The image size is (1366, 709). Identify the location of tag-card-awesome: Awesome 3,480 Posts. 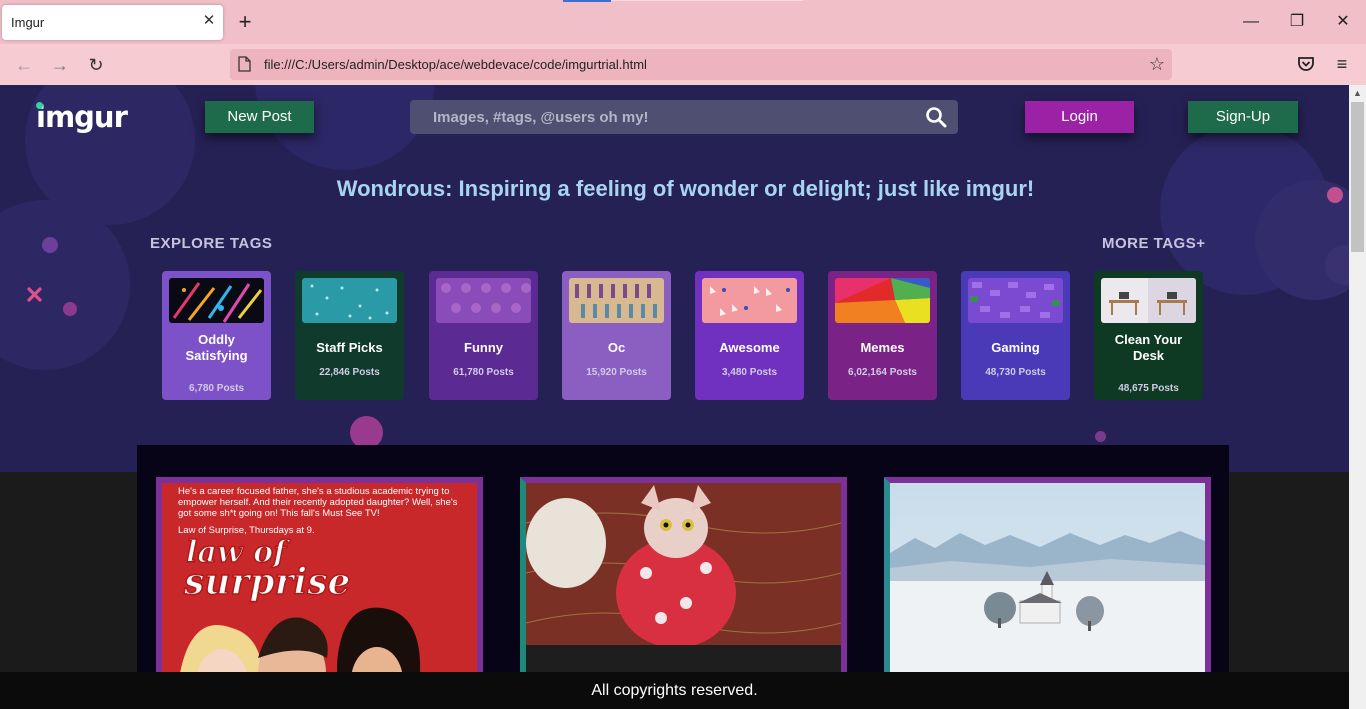
(749, 335).